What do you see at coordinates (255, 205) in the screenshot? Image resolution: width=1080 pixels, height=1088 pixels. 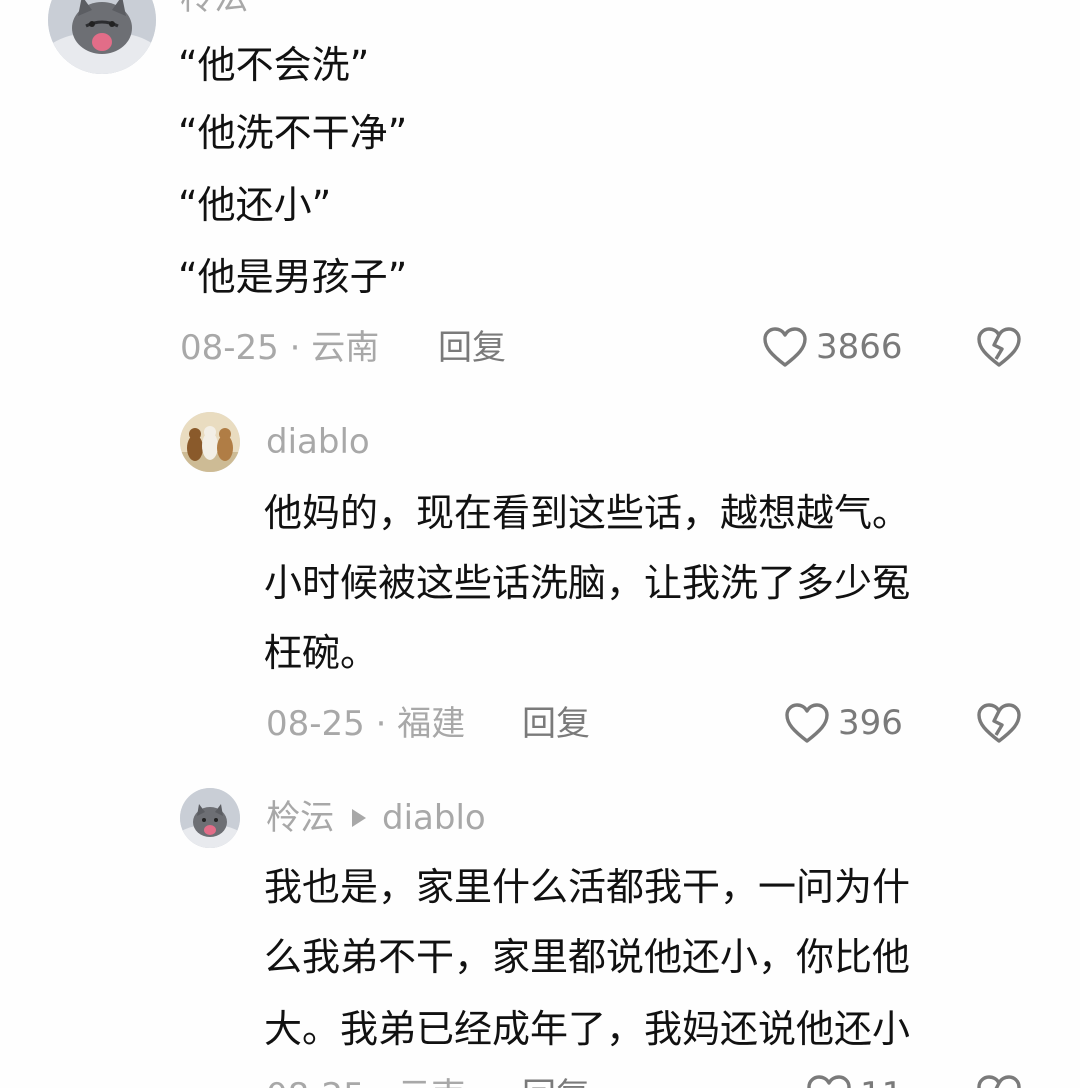 I see `comment-text-line: “他还小”` at bounding box center [255, 205].